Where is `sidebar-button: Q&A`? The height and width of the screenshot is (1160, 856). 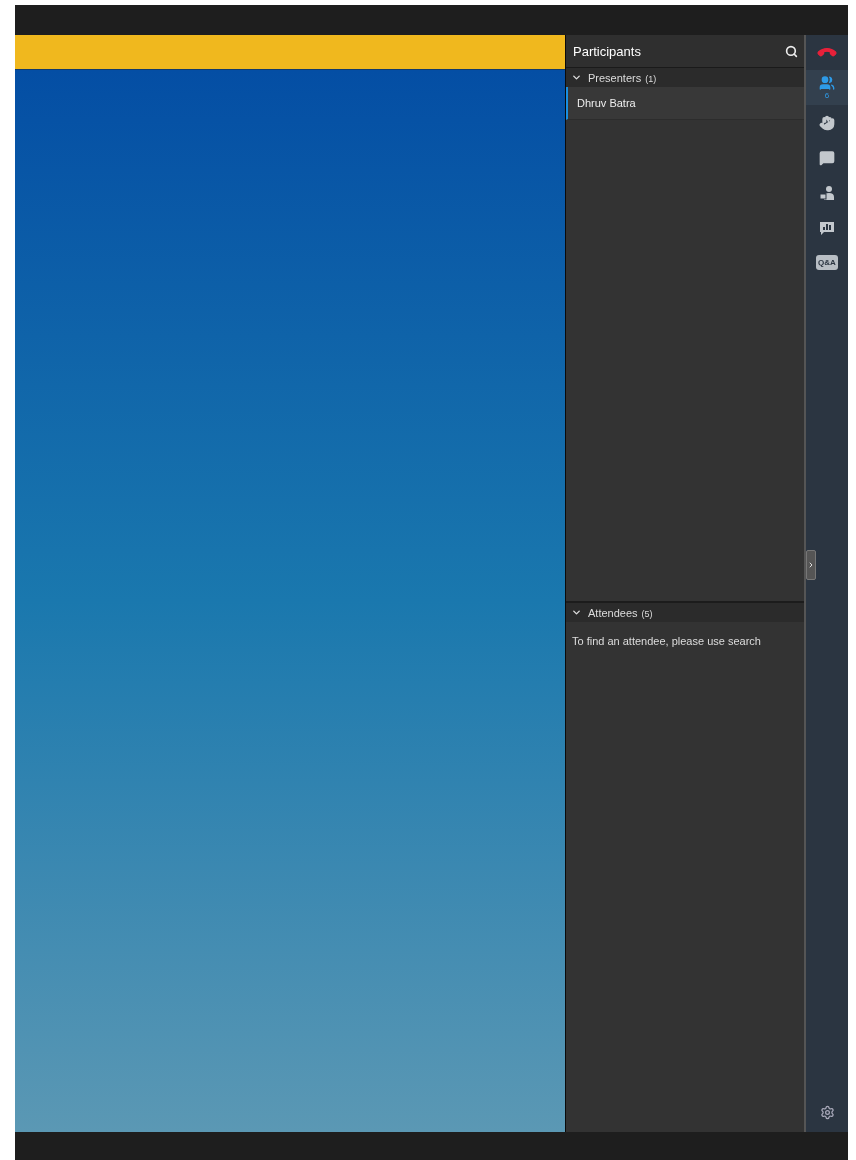 sidebar-button: Q&A is located at coordinates (827, 262).